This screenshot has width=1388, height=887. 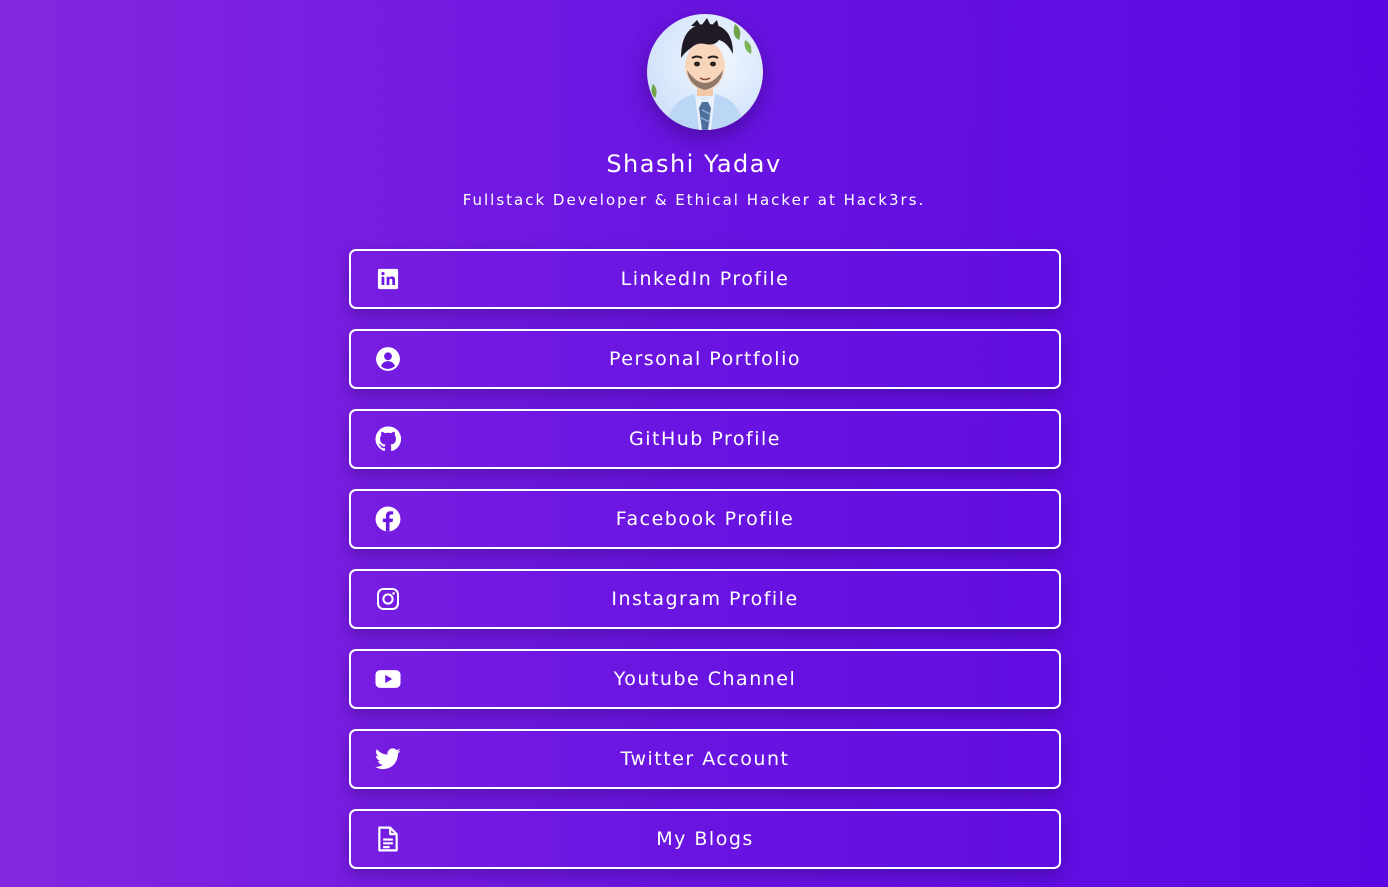 What do you see at coordinates (701, 74) in the screenshot?
I see `avatar-illustration` at bounding box center [701, 74].